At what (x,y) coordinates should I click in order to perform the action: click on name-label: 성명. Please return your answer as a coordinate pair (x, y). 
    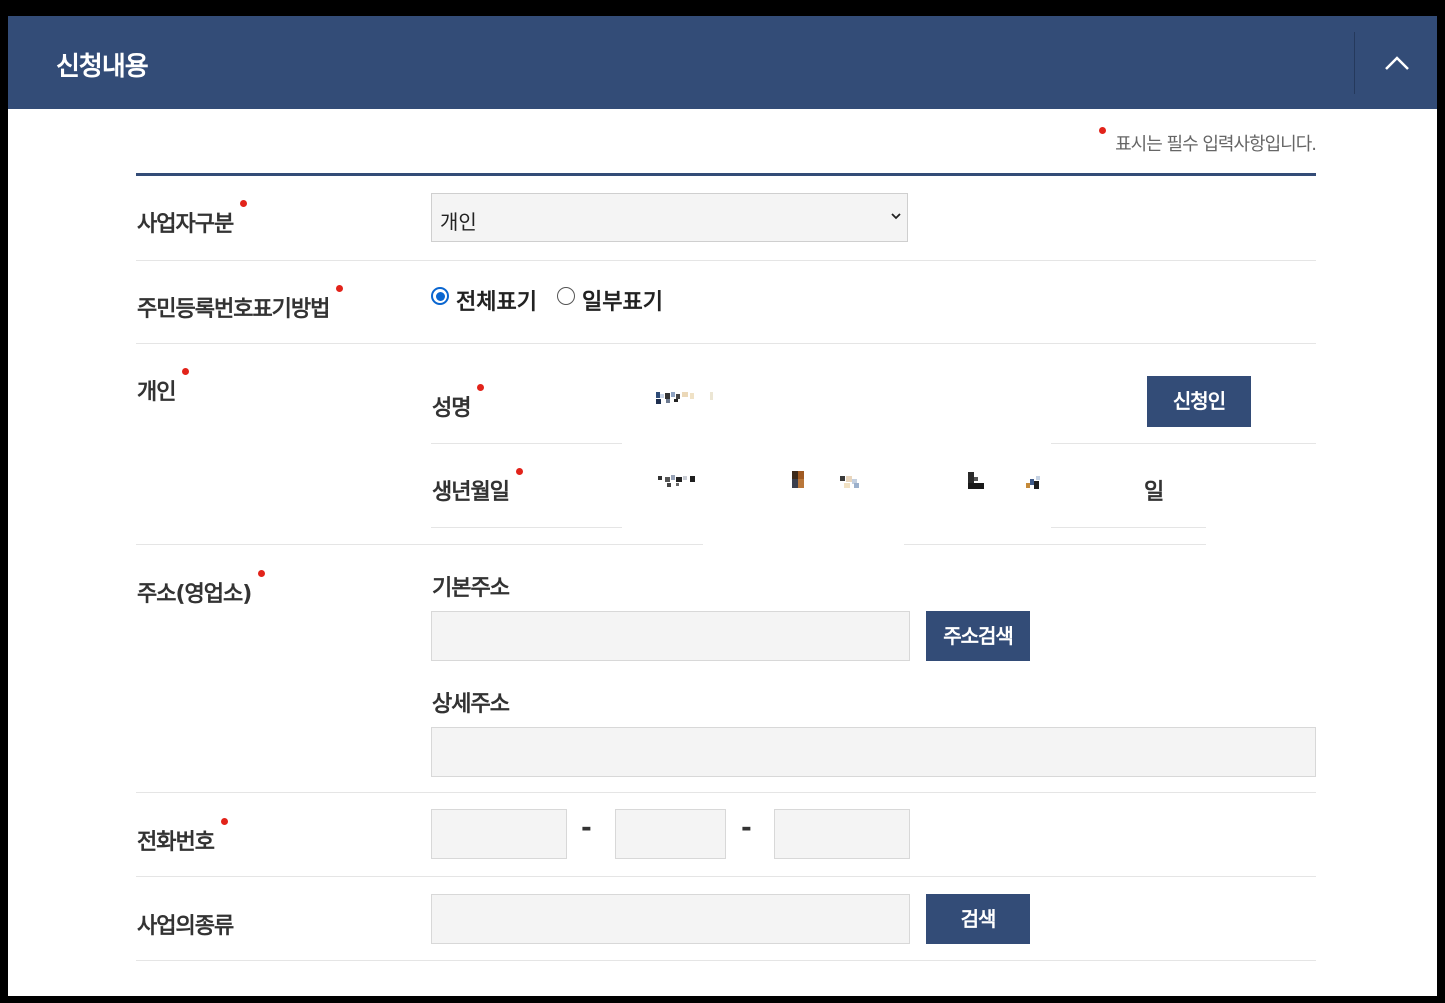
    Looking at the image, I should click on (458, 403).